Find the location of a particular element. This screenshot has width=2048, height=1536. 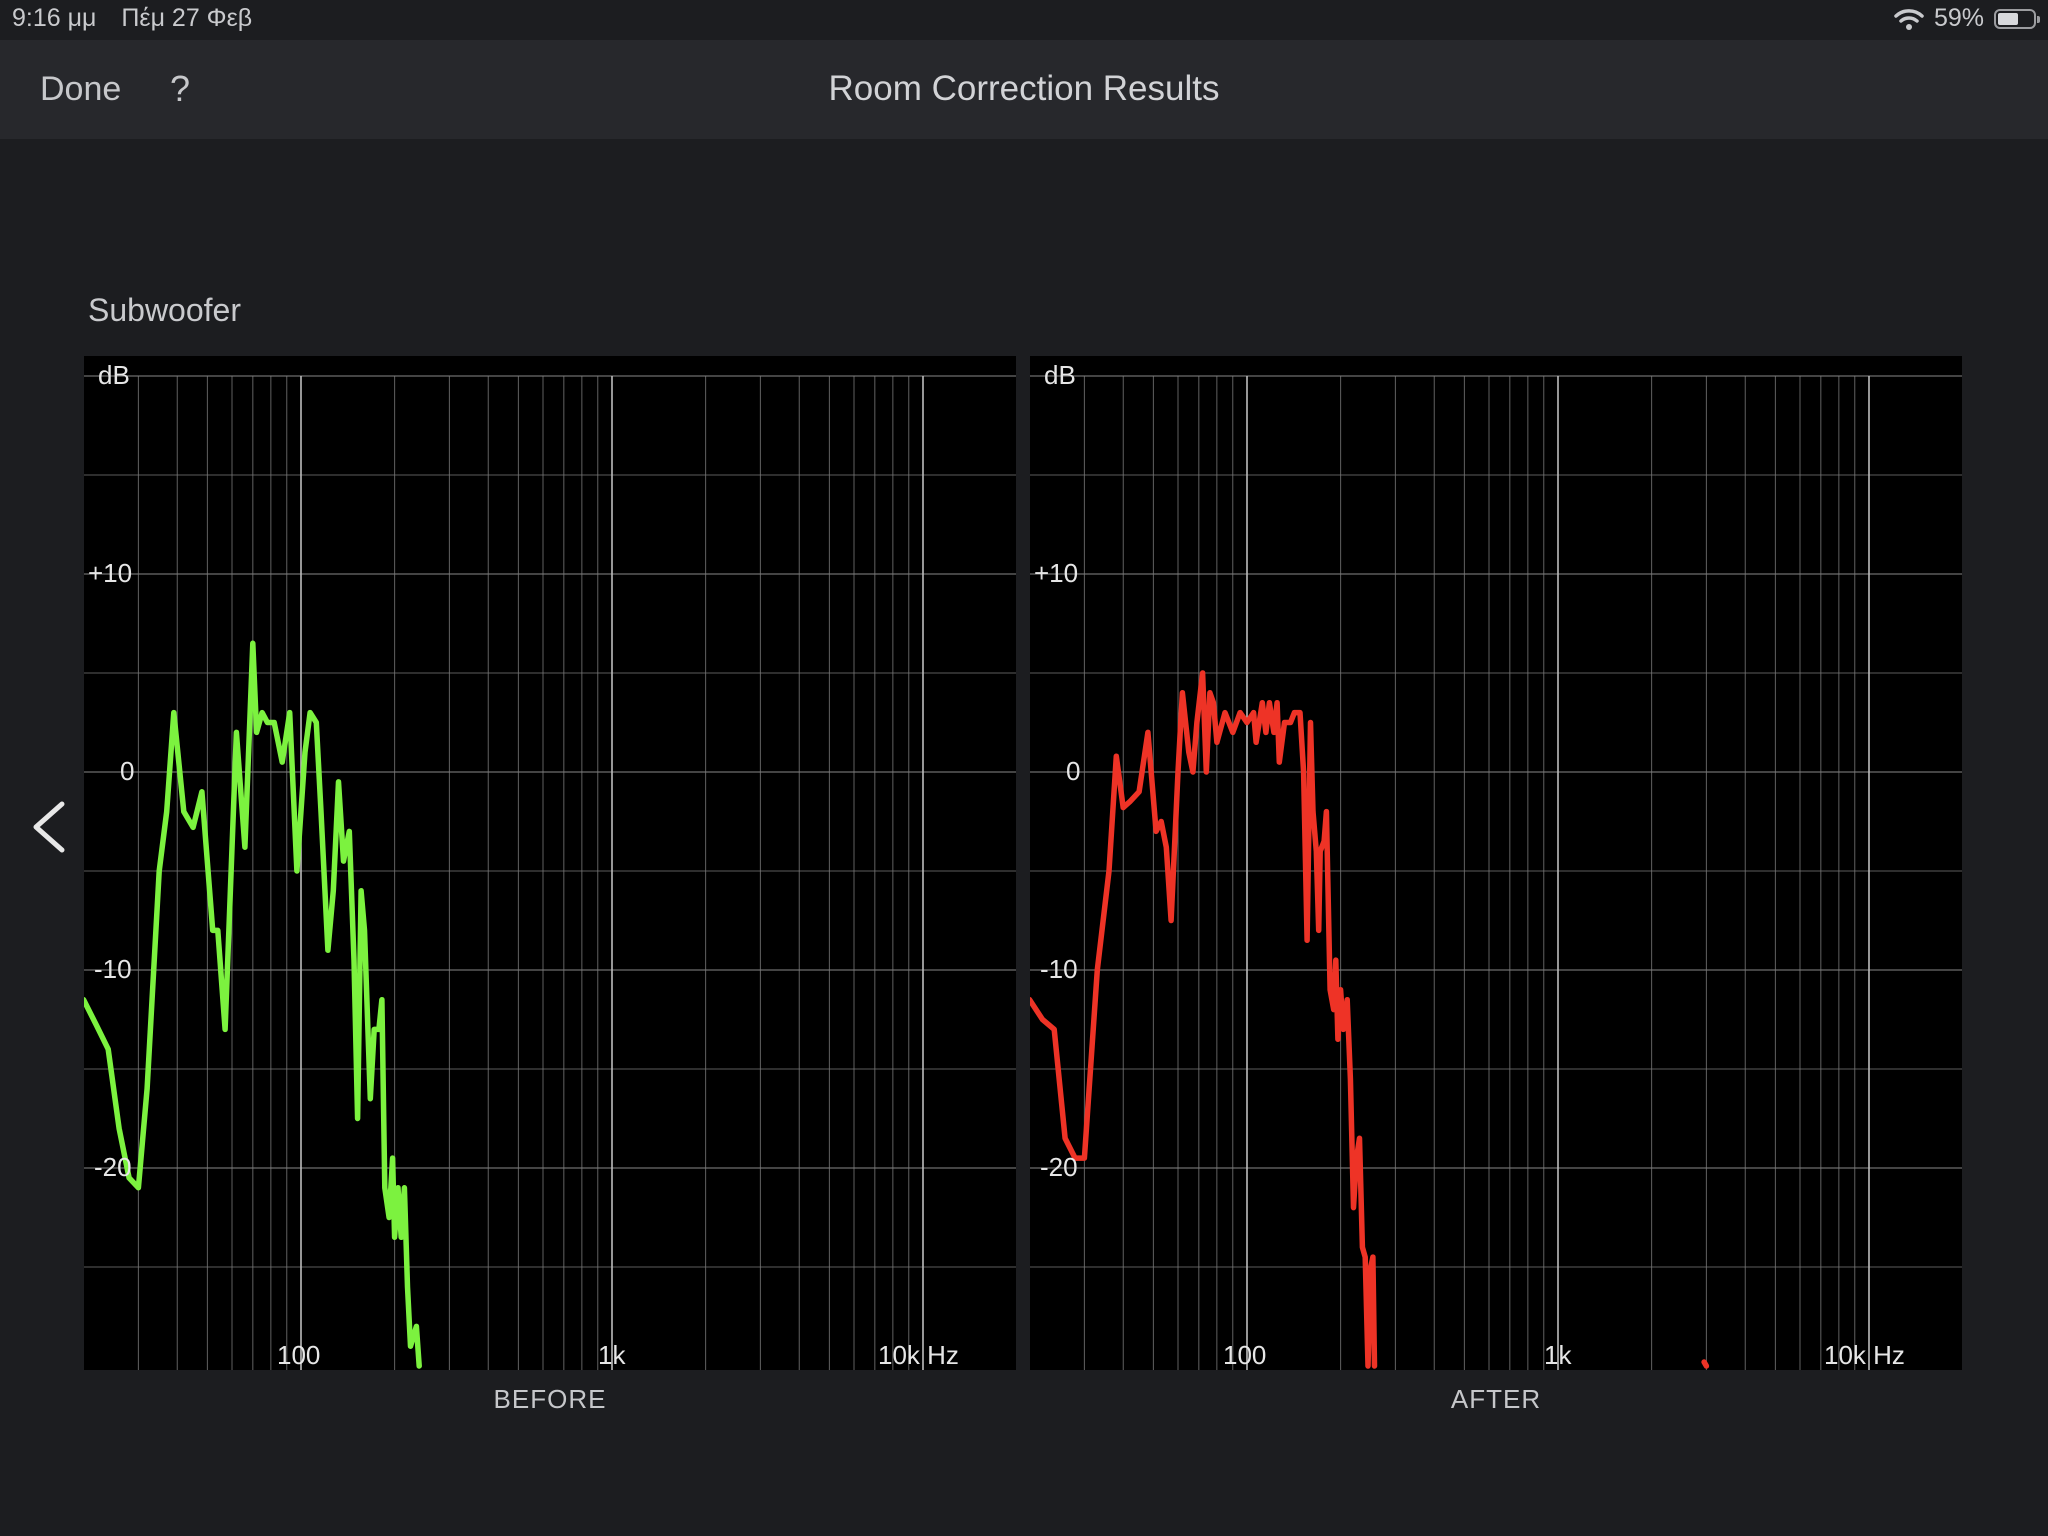

battery-icon is located at coordinates (2017, 18).